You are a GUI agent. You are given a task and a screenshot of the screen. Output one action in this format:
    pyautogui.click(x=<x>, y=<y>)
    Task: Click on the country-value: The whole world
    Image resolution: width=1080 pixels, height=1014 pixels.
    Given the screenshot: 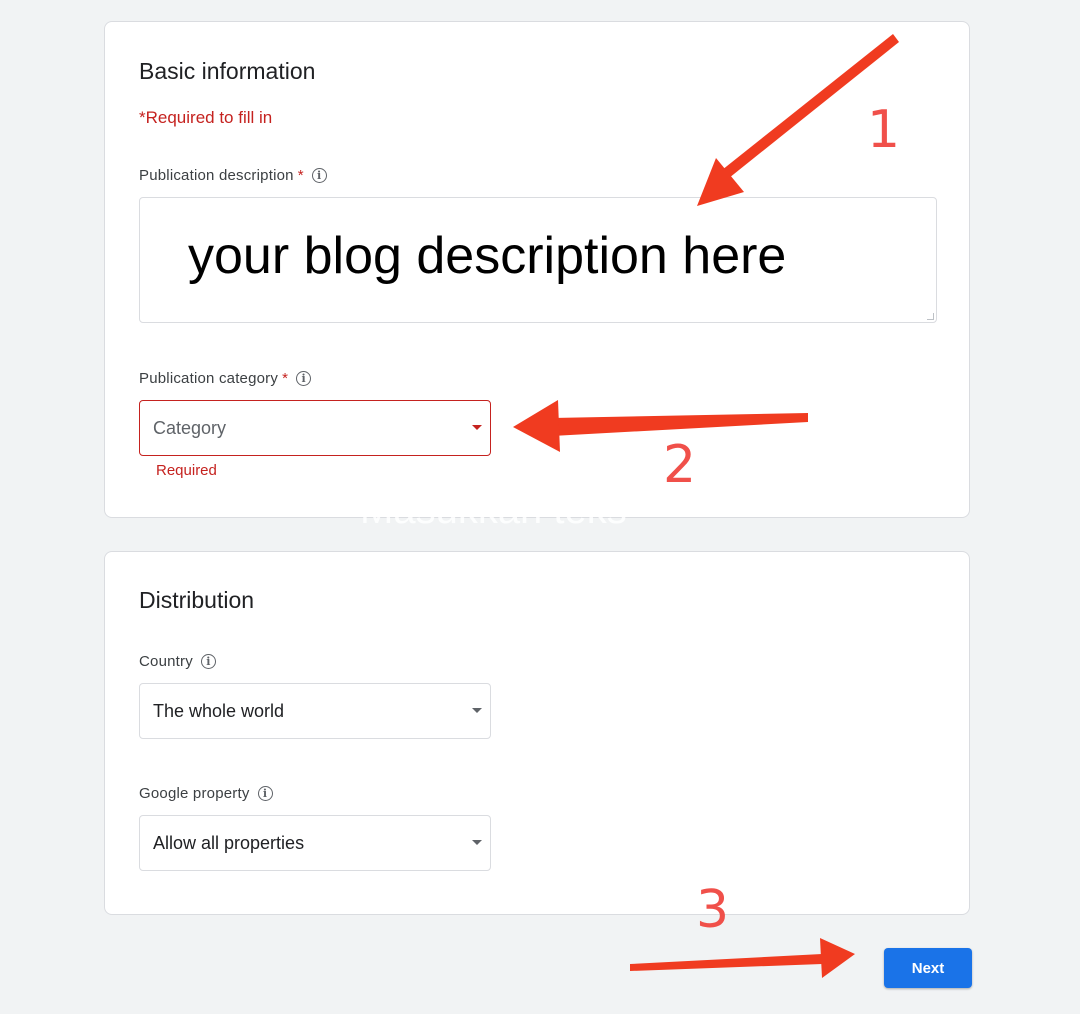 What is the action you would take?
    pyautogui.click(x=219, y=710)
    